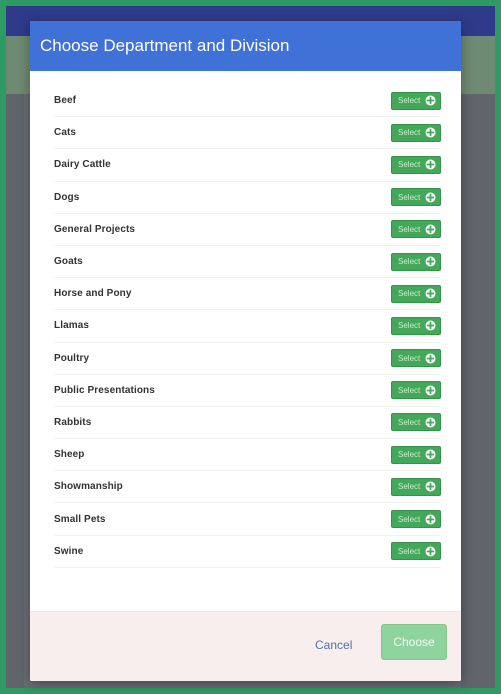 Image resolution: width=501 pixels, height=694 pixels. I want to click on select-button-rabbits: Select, so click(416, 422).